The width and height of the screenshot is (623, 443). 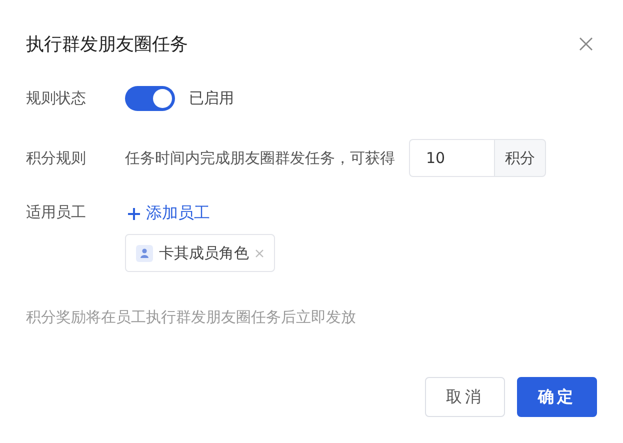 I want to click on unit-addon: 积分, so click(x=520, y=158).